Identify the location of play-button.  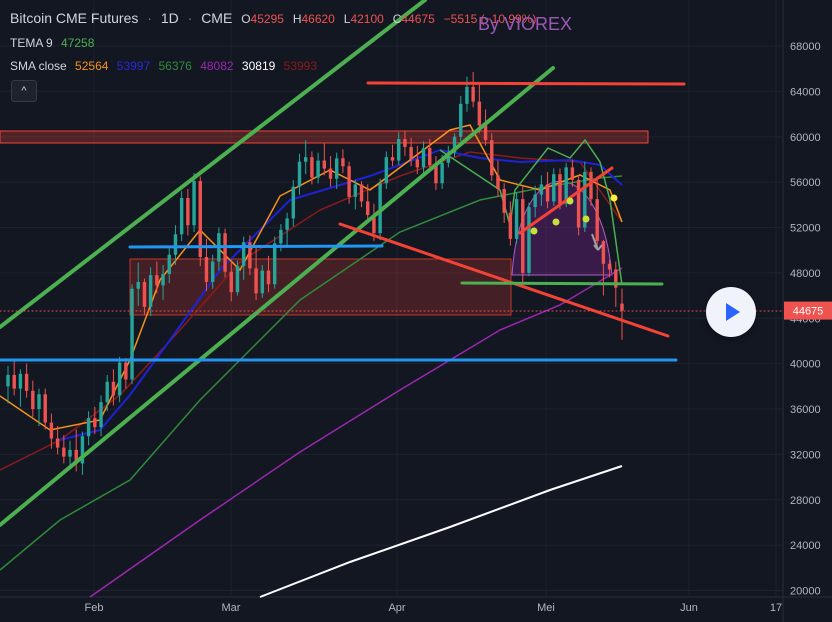
(731, 312).